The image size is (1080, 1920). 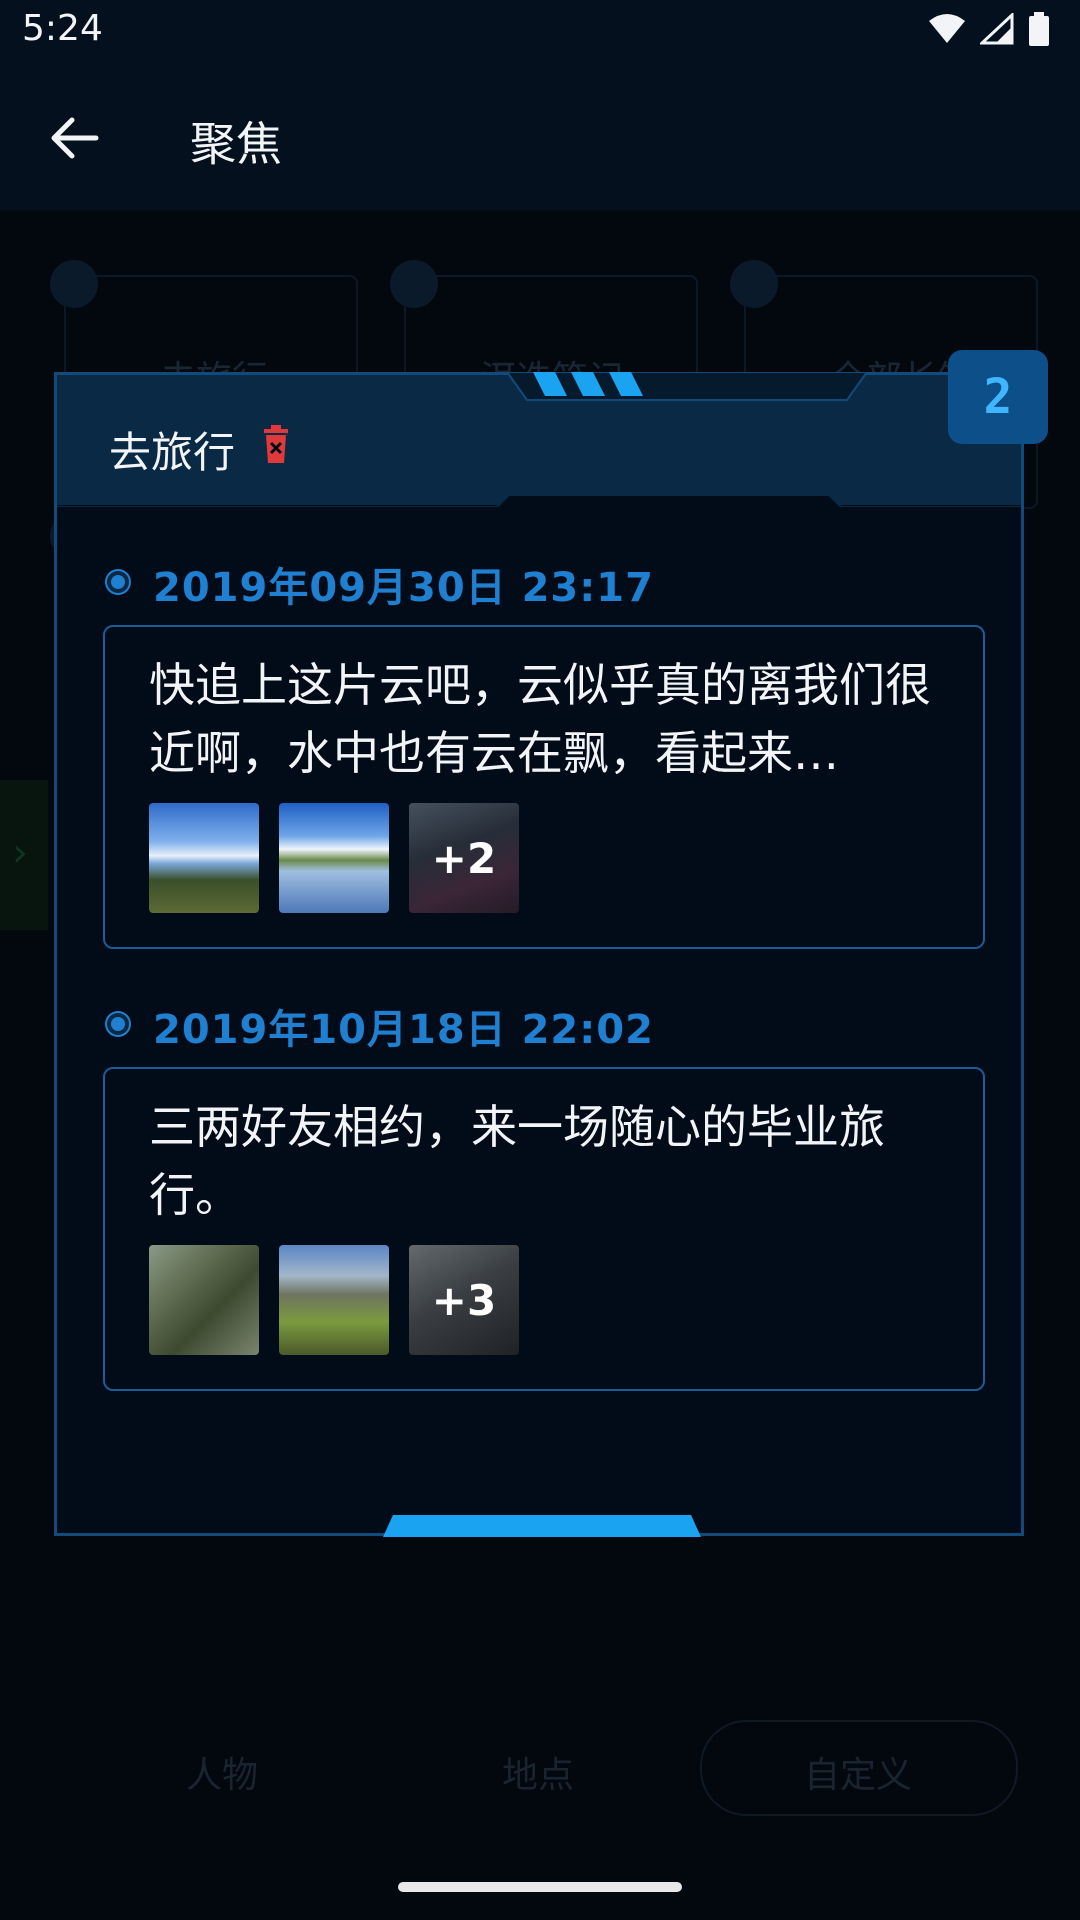 What do you see at coordinates (544, 1229) in the screenshot?
I see `entry-card: 三两好友相约，来一场随心的毕业旅行。 +3` at bounding box center [544, 1229].